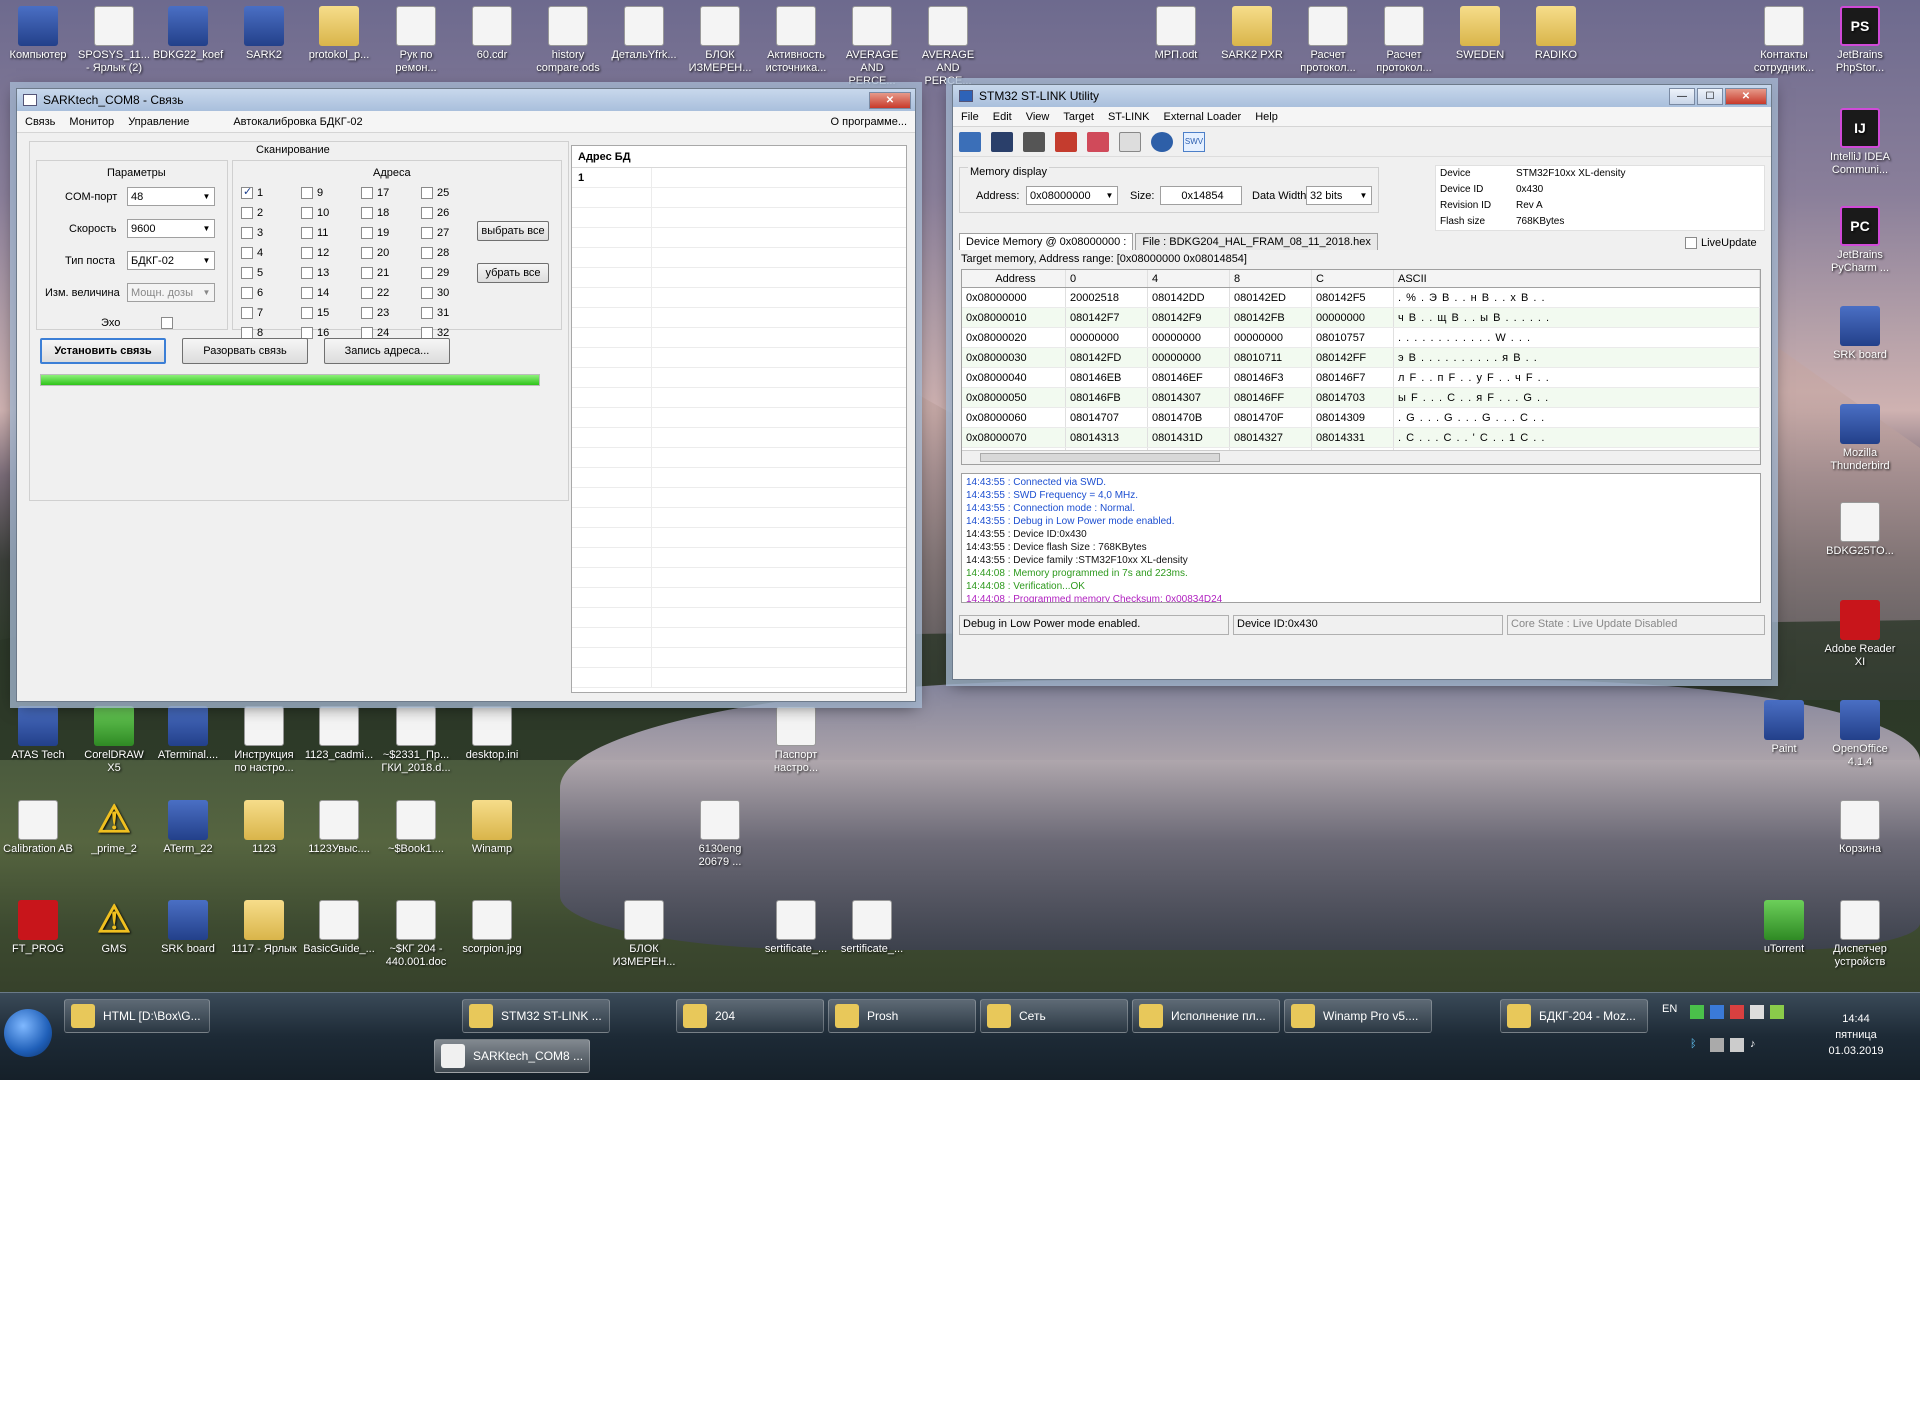 The image size is (1920, 1428). What do you see at coordinates (375, 253) in the screenshot?
I see `address-option: 20` at bounding box center [375, 253].